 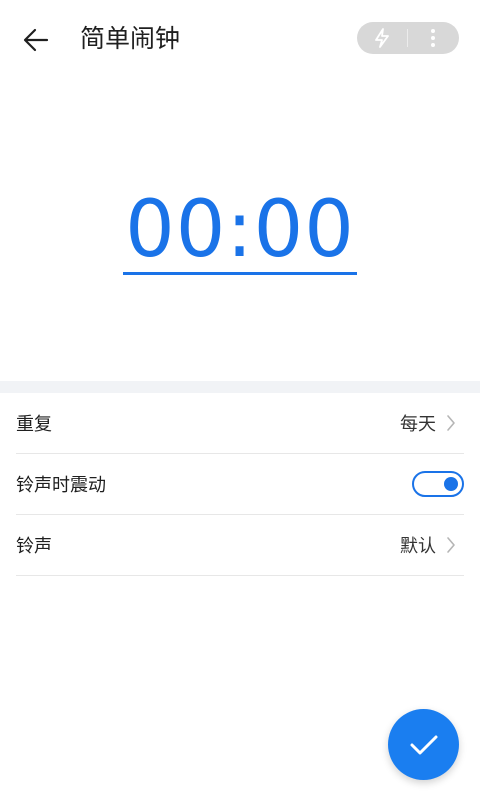 I want to click on page-title: 简单闹钟, so click(x=130, y=38).